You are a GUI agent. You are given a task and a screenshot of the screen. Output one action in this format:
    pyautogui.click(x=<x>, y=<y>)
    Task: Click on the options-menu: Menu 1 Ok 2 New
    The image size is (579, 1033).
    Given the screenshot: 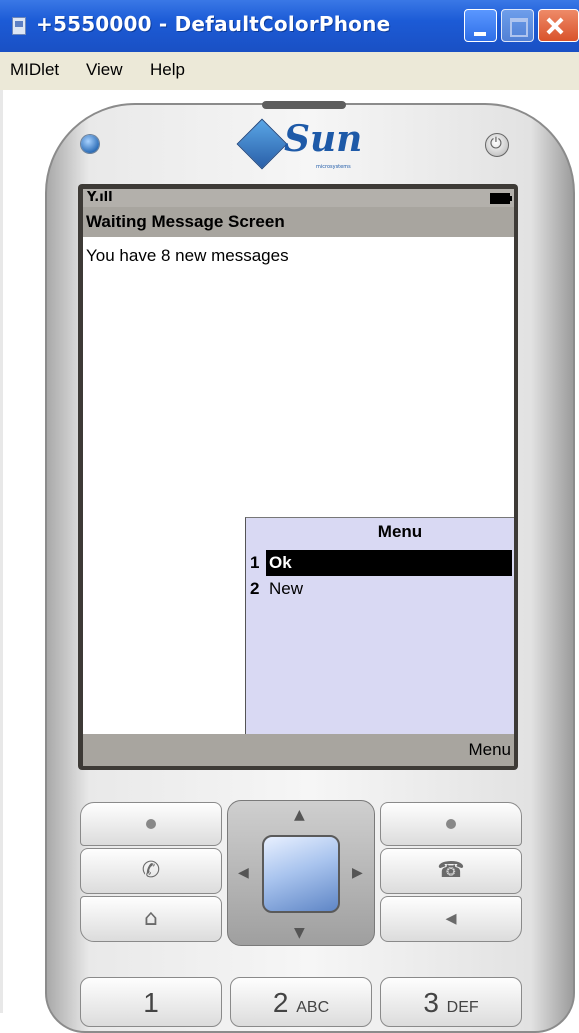 What is the action you would take?
    pyautogui.click(x=379, y=625)
    